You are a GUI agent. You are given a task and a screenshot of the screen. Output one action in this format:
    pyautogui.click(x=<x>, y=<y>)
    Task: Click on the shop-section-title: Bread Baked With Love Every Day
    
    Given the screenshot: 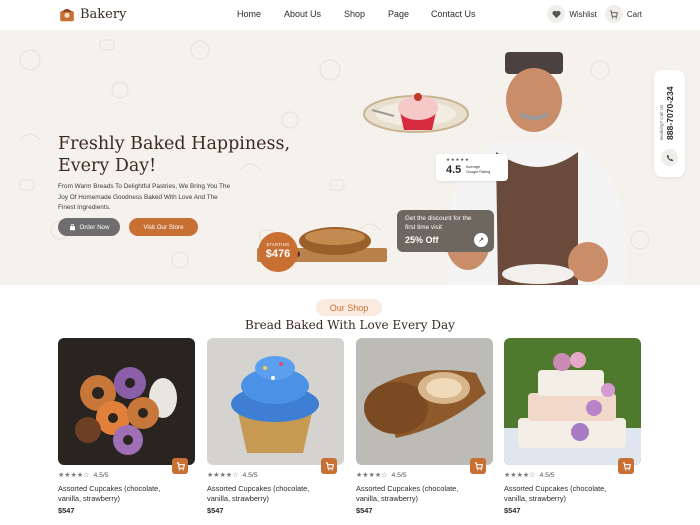 What is the action you would take?
    pyautogui.click(x=350, y=325)
    